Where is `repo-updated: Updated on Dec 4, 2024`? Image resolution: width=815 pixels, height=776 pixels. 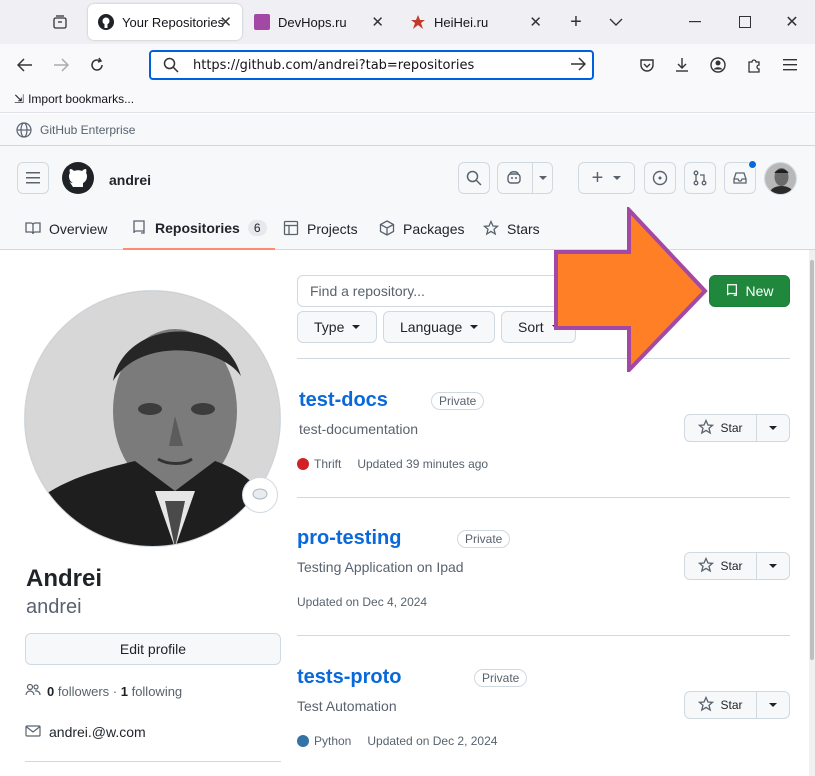 repo-updated: Updated on Dec 4, 2024 is located at coordinates (362, 602).